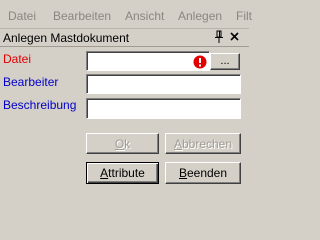 This screenshot has height=240, width=320. What do you see at coordinates (219, 37) in the screenshot?
I see `pin-icon` at bounding box center [219, 37].